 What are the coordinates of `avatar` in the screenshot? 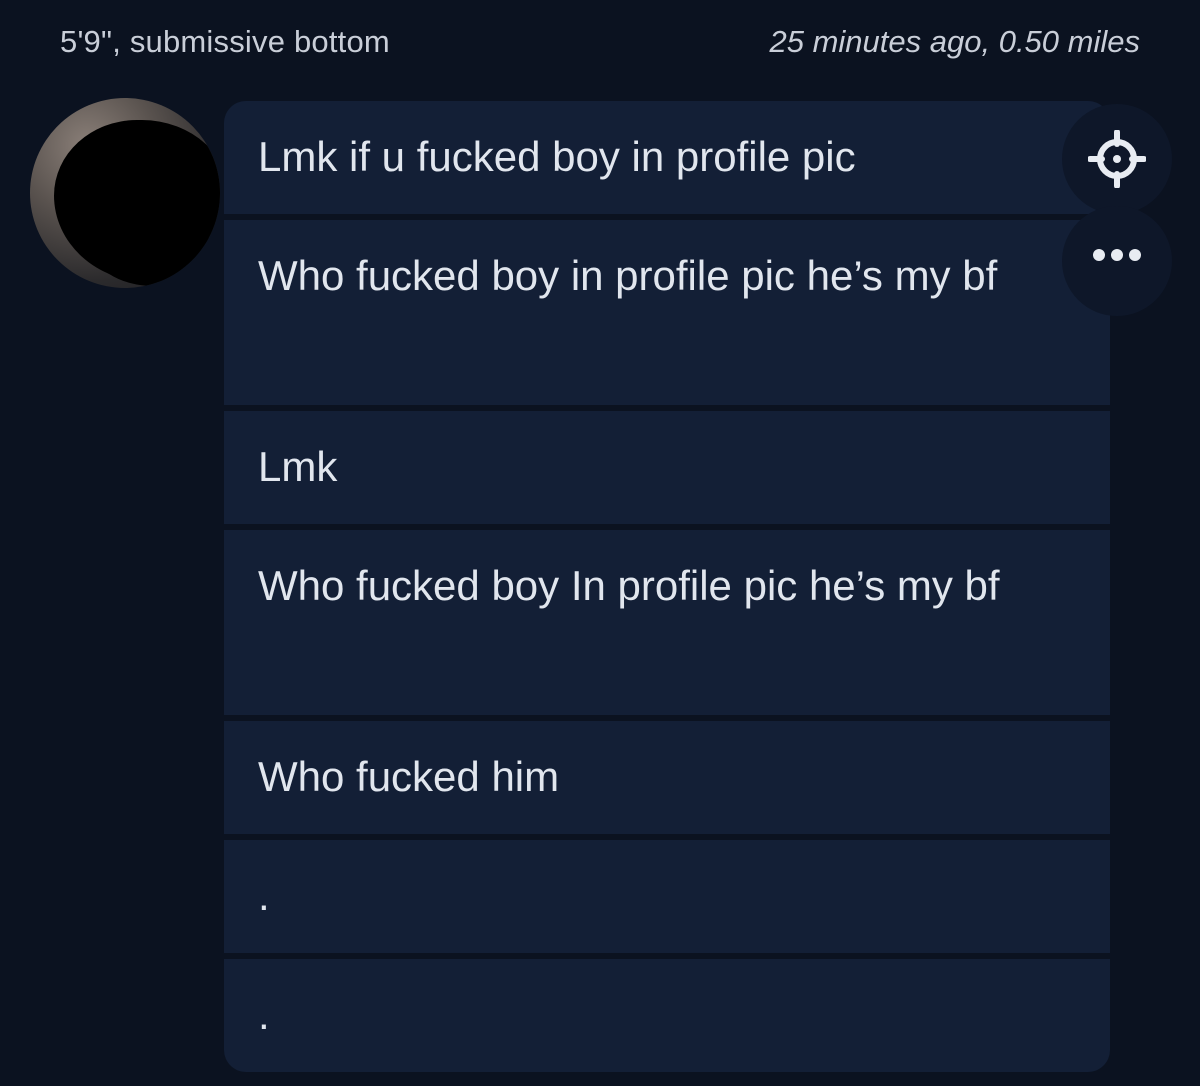 It's located at (125, 193).